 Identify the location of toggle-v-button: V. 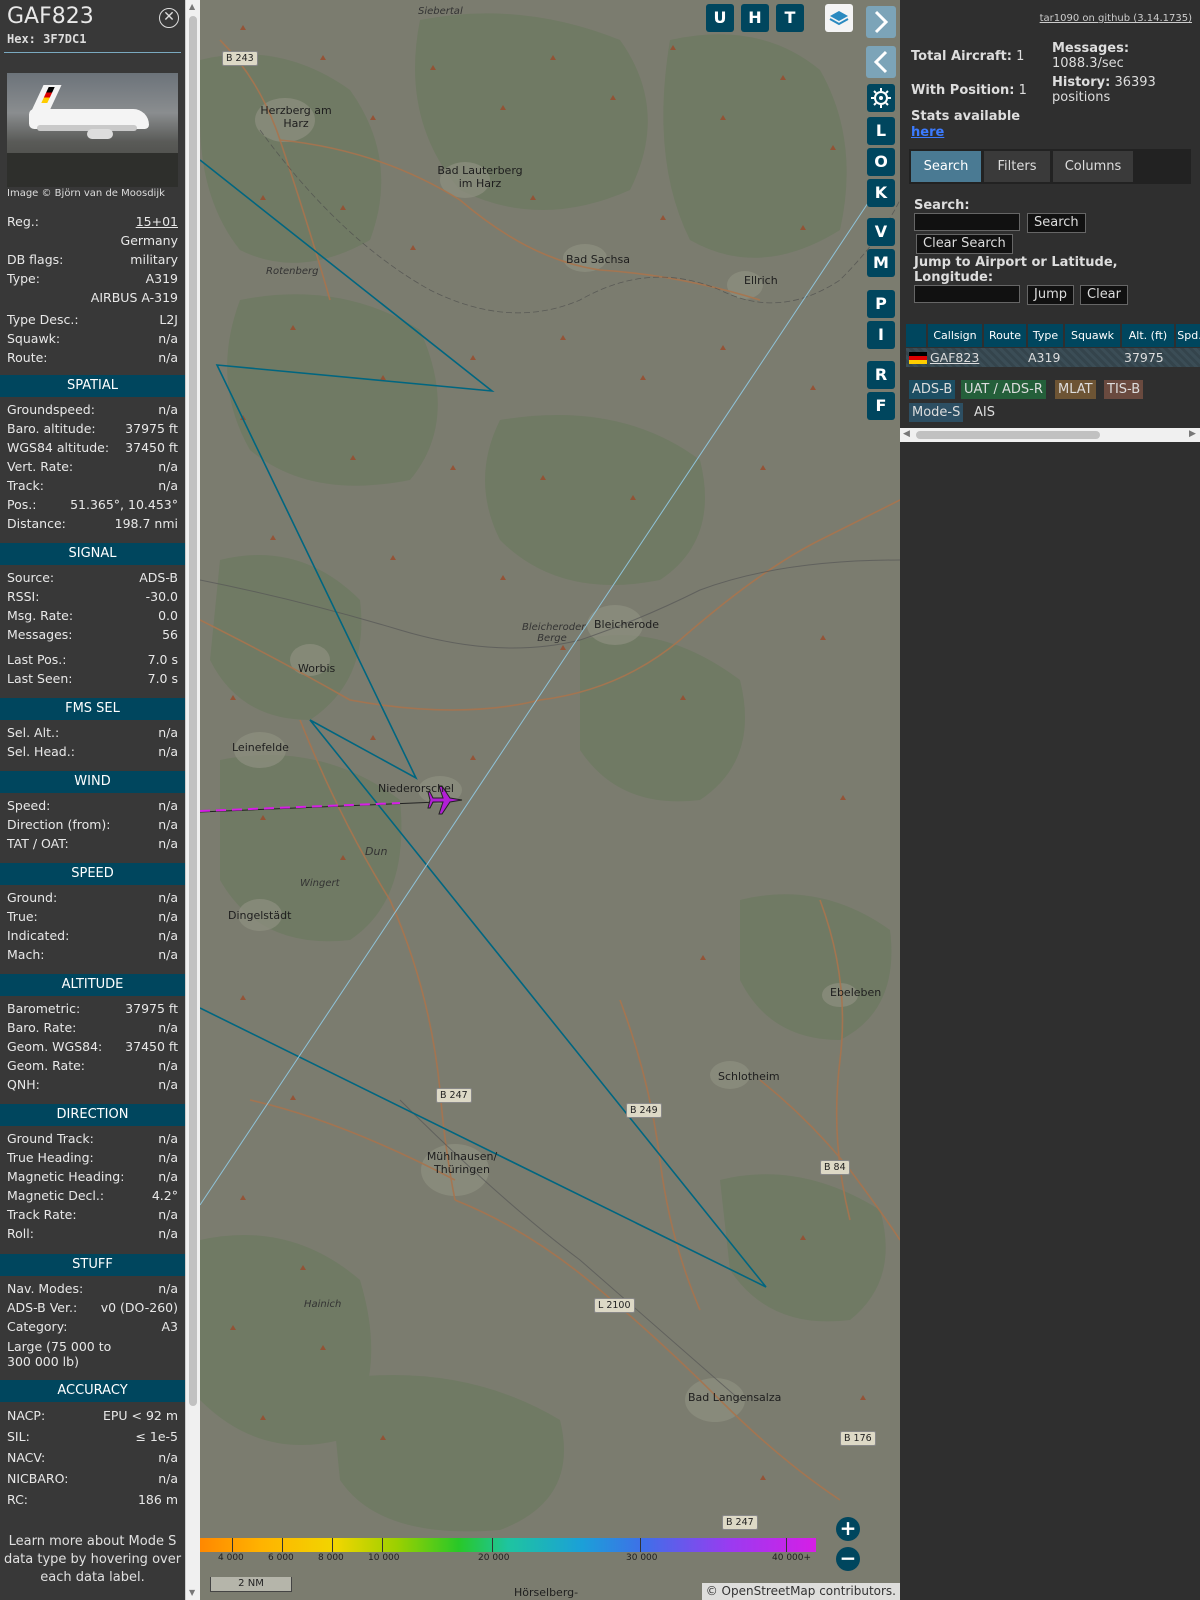
(881, 232).